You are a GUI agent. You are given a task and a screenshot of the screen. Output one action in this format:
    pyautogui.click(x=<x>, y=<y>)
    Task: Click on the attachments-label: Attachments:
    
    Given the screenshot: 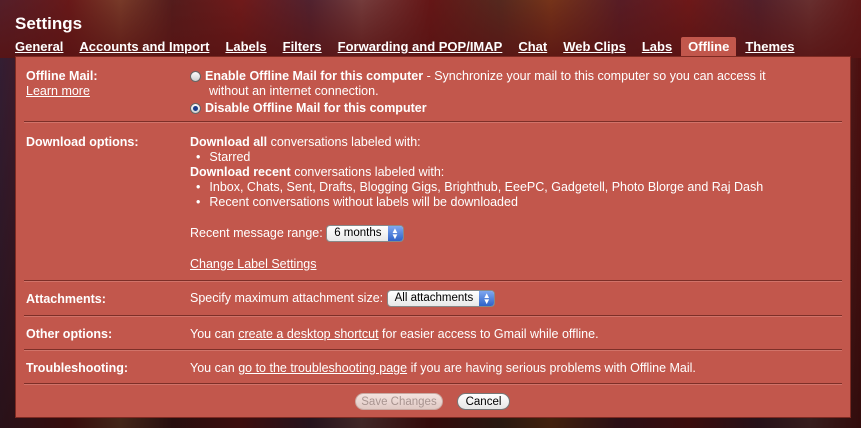 What is the action you would take?
    pyautogui.click(x=66, y=299)
    